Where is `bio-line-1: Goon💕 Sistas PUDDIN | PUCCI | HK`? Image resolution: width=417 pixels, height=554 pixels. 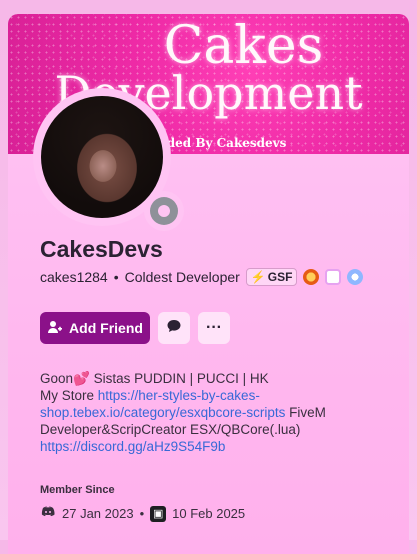 bio-line-1: Goon💕 Sistas PUDDIN | PUCCI | HK is located at coordinates (185, 378).